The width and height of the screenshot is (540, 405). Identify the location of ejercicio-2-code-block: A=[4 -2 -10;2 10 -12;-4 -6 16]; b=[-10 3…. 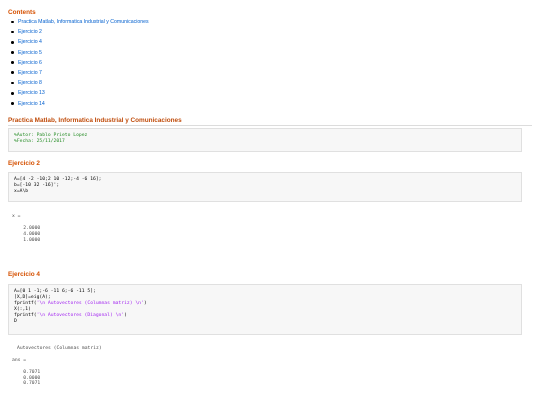
(265, 187).